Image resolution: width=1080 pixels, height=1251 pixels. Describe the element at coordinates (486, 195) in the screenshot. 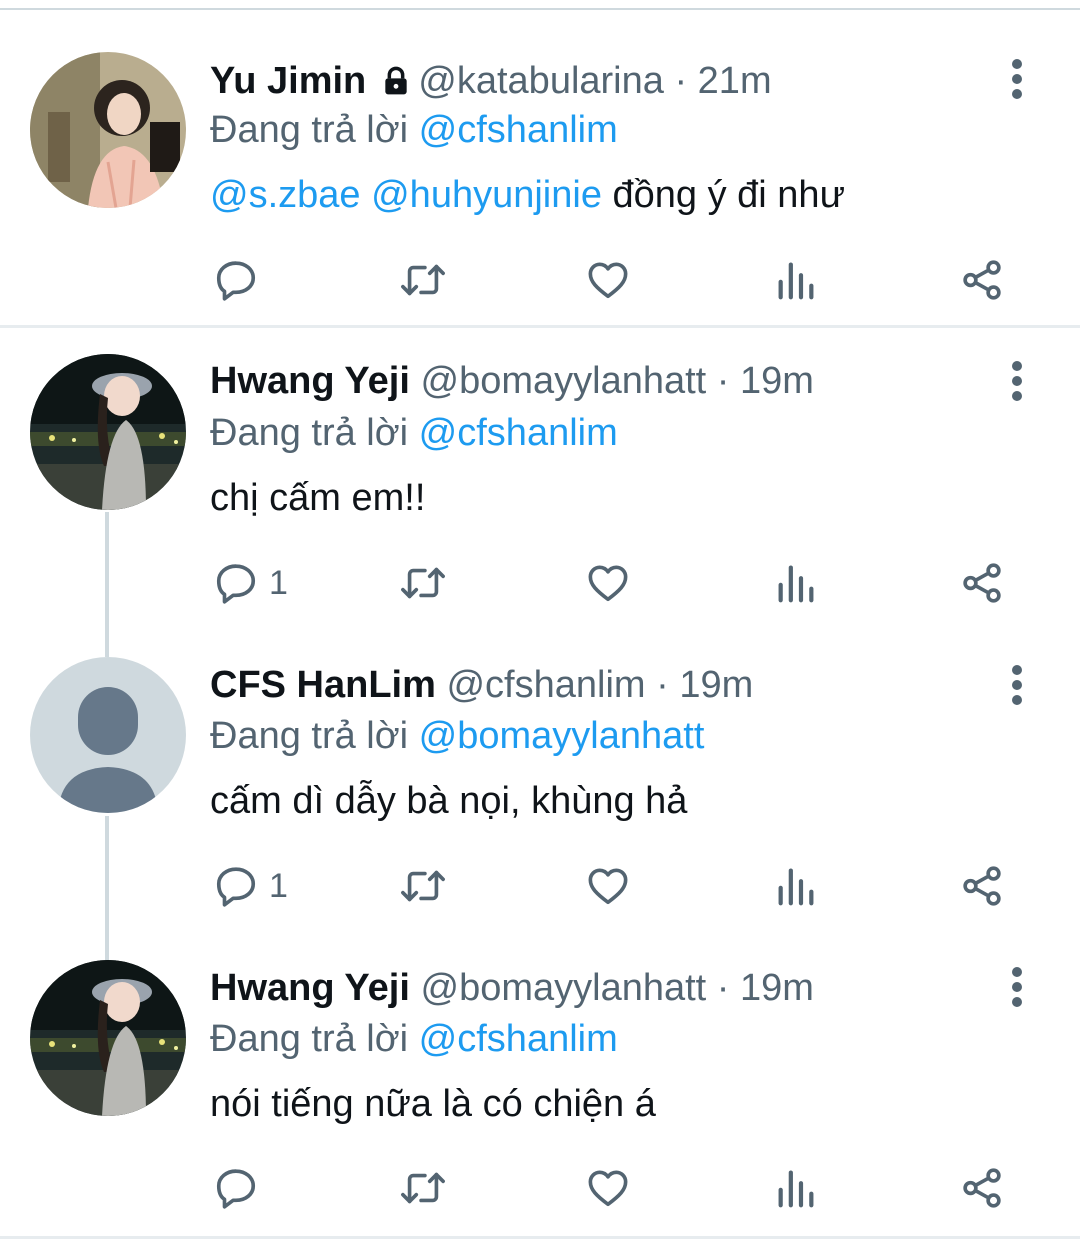

I see `mention-link: @huhyunjinie` at that location.